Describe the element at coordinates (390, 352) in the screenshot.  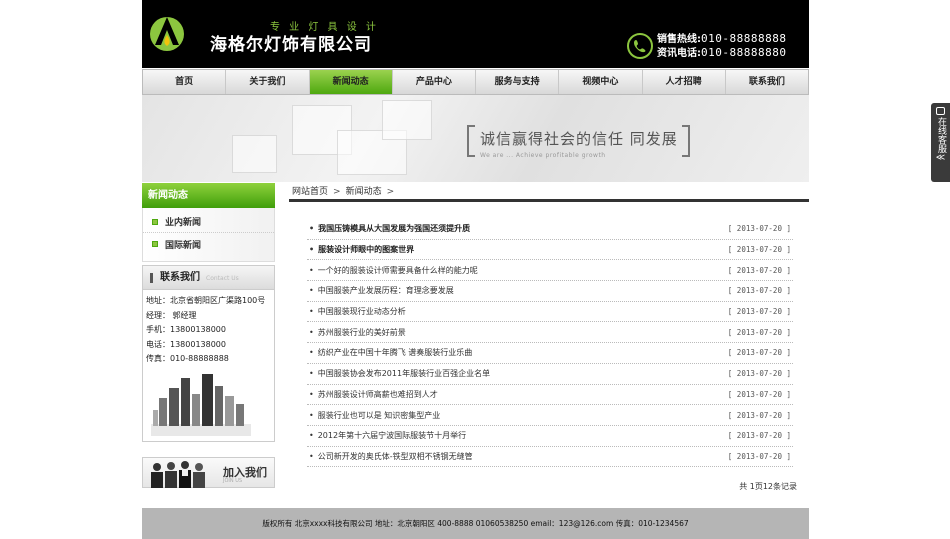
I see `news-title: 纺织产业在中国十年腾飞 谱奏服装行业乐曲` at that location.